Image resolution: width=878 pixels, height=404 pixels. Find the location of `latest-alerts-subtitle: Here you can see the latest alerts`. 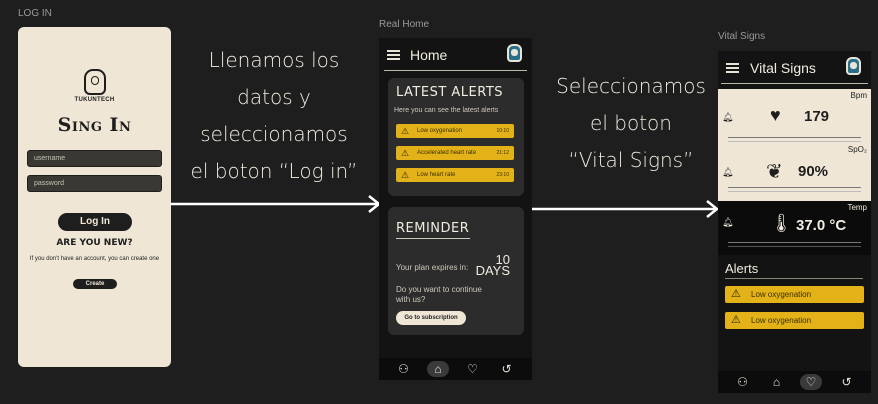

latest-alerts-subtitle: Here you can see the latest alerts is located at coordinates (446, 110).